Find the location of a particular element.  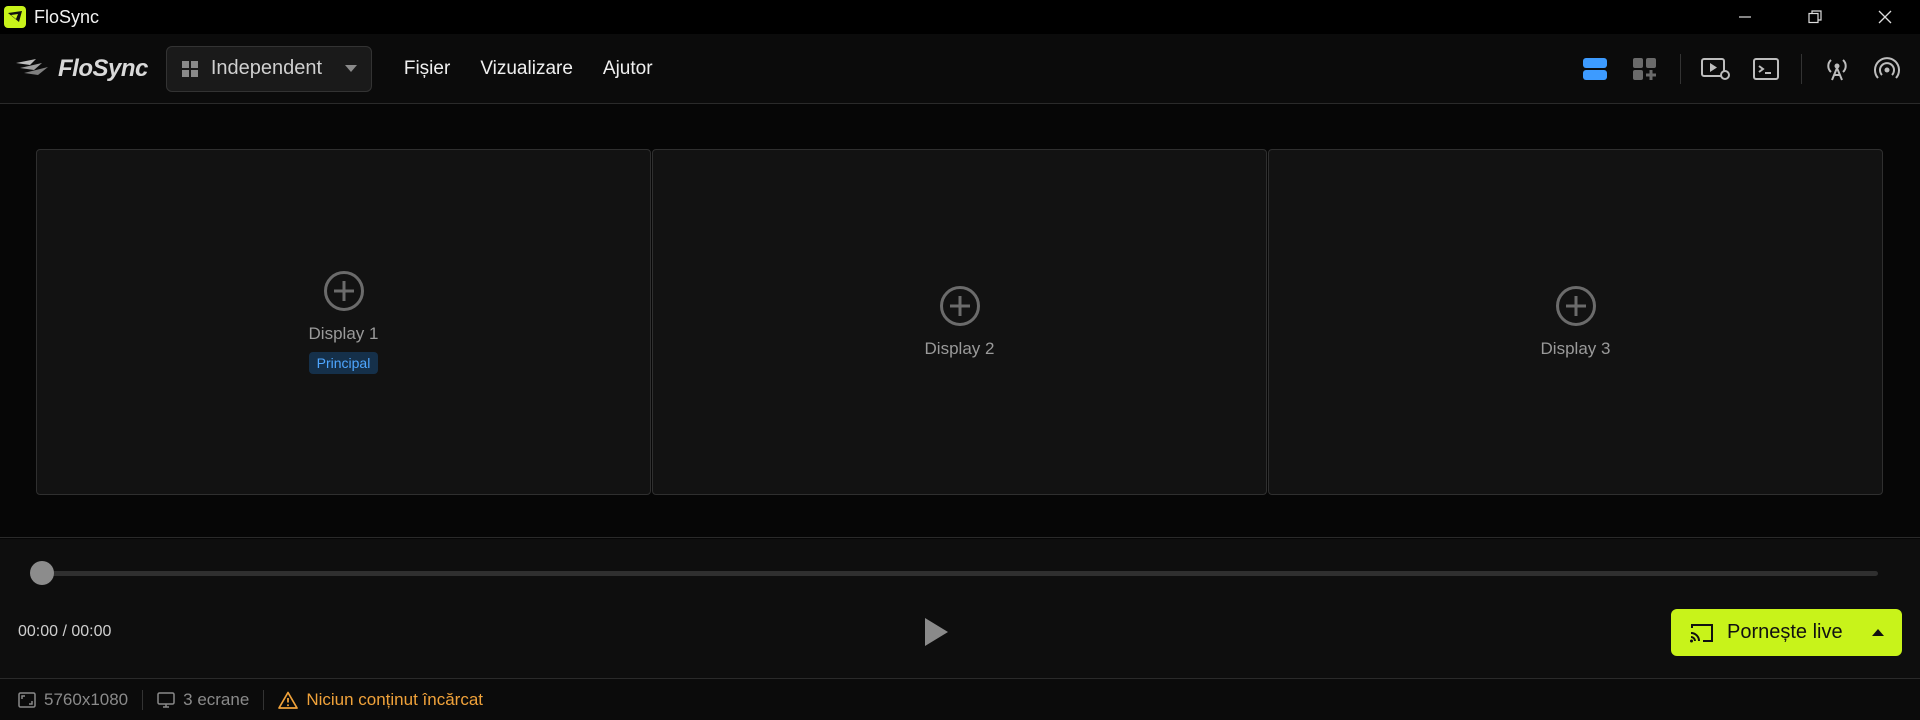

layout-grid-add-button is located at coordinates (1645, 69).